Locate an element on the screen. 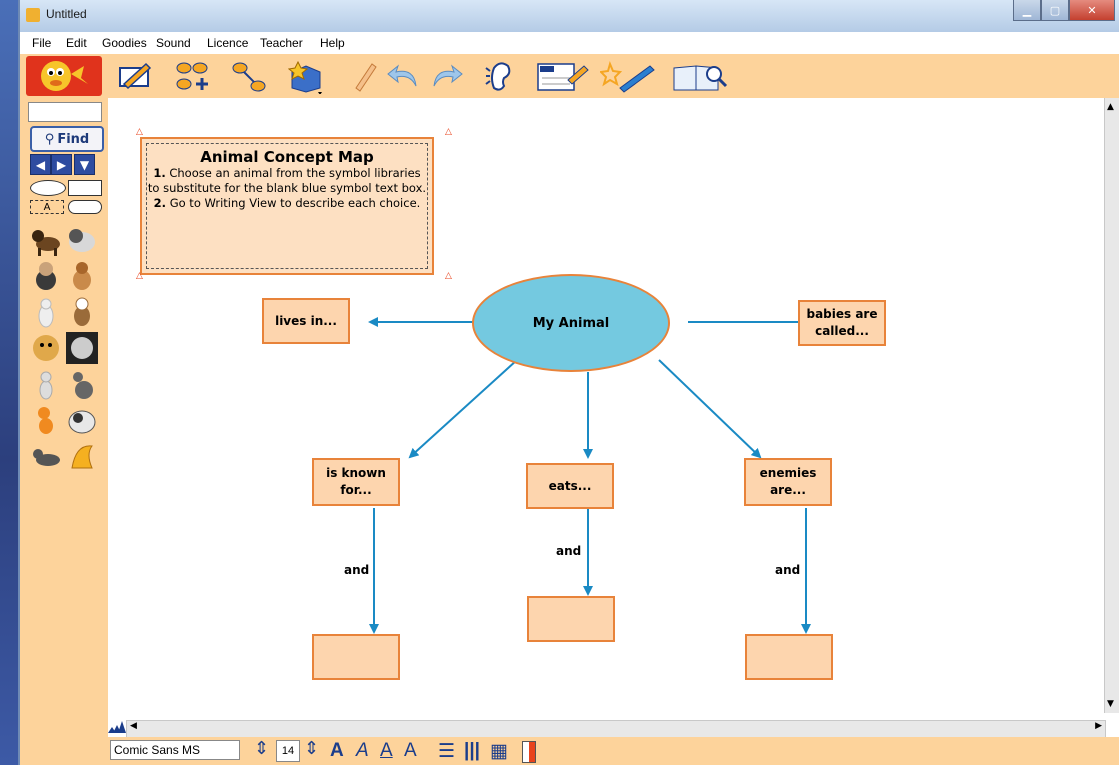  kidspiration-logo is located at coordinates (64, 76).